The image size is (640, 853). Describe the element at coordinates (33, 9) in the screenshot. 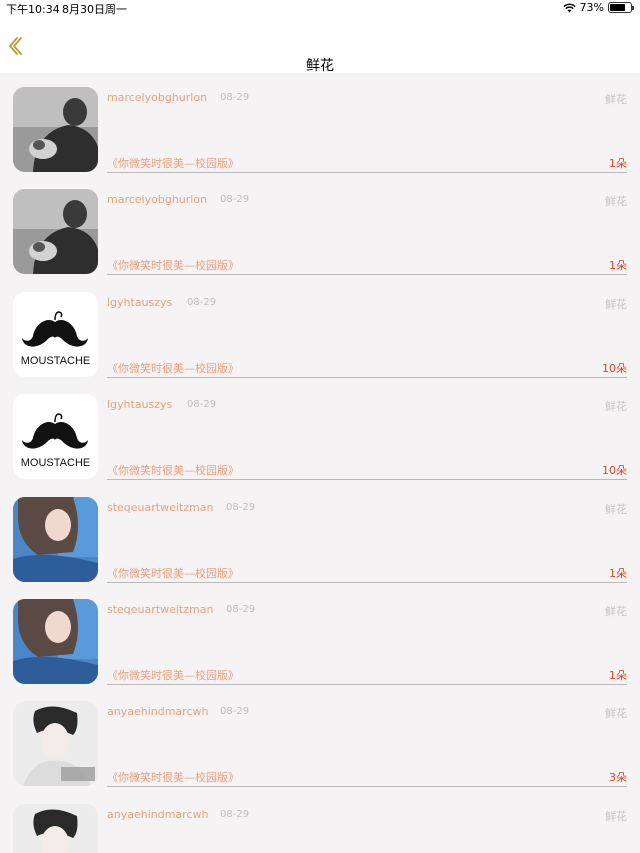

I see `status-time: 下午10:34` at that location.